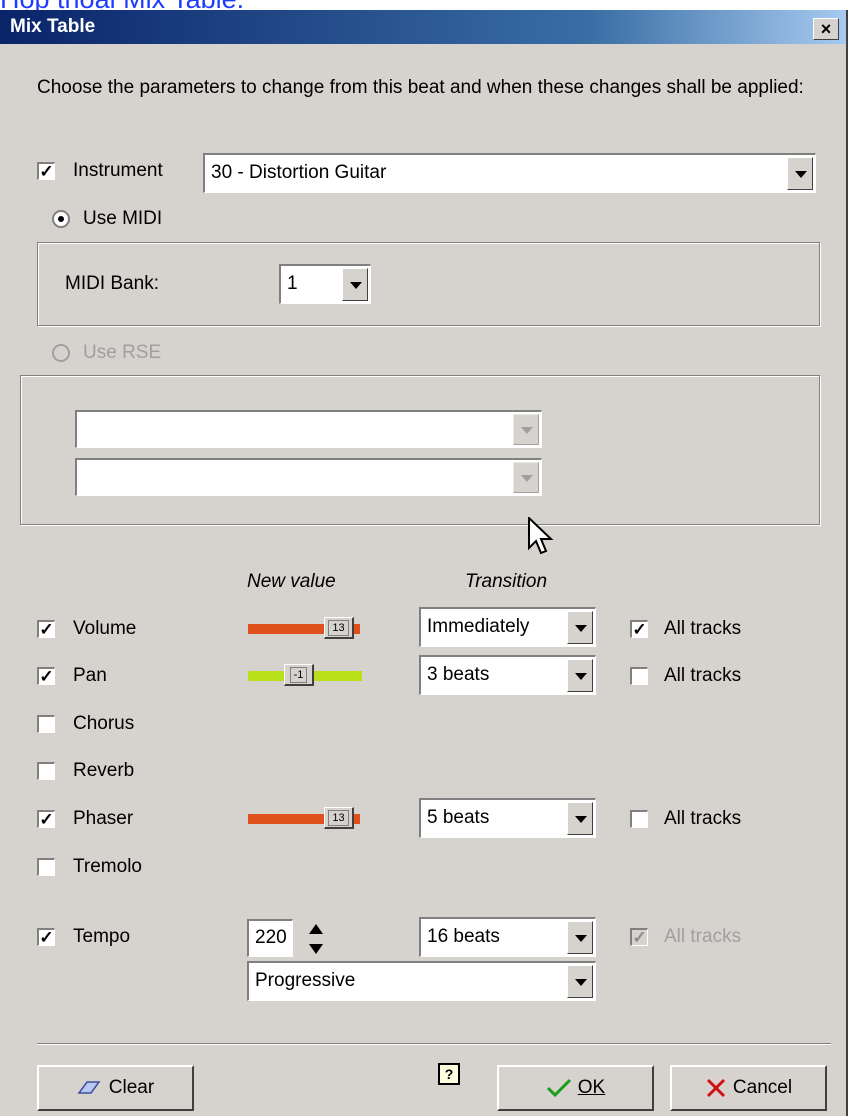 Image resolution: width=848 pixels, height=1116 pixels. I want to click on midi-bank-value: 1, so click(292, 283).